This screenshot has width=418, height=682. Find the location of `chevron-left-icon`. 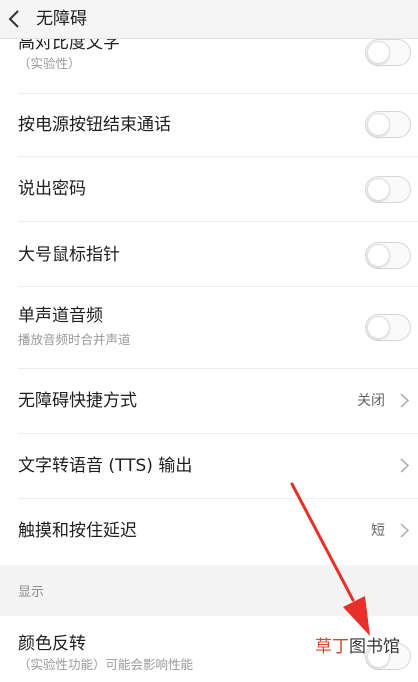

chevron-left-icon is located at coordinates (14, 19).